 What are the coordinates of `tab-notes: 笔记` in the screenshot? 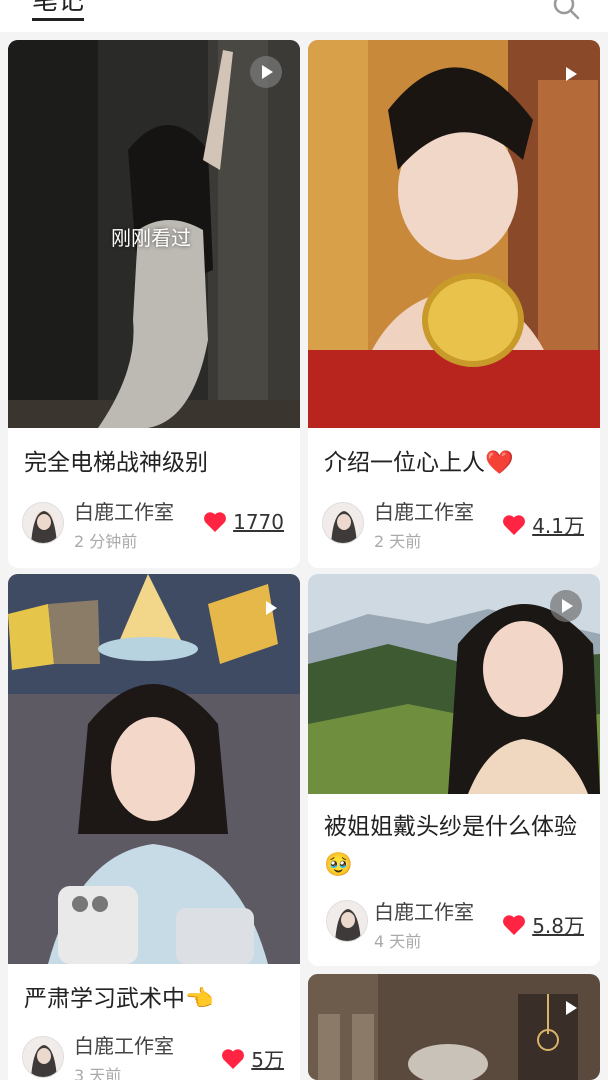 It's located at (58, 10).